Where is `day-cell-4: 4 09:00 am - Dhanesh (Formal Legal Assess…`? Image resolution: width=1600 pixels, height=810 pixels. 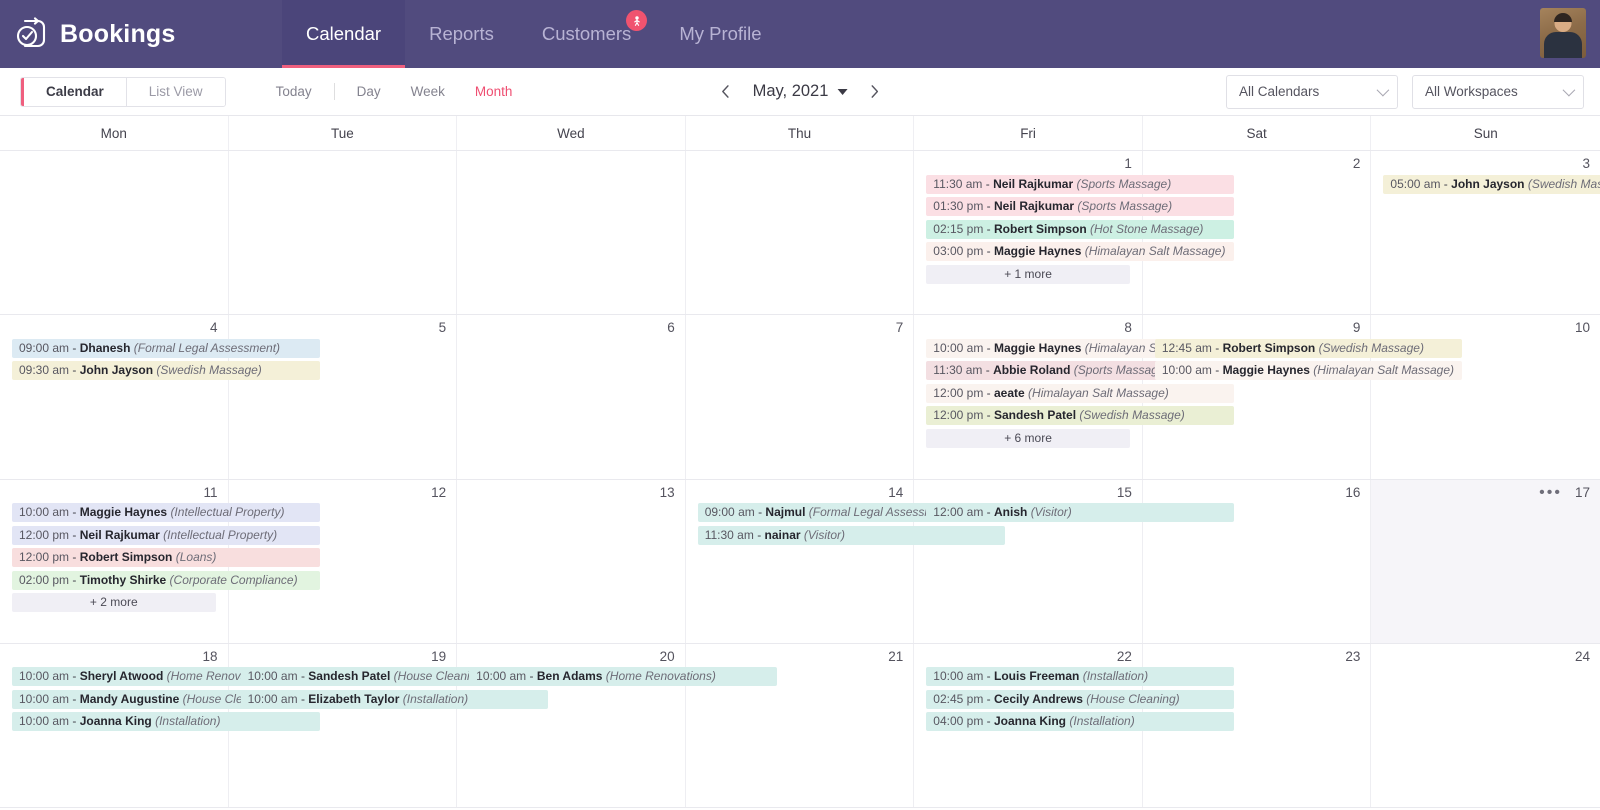
day-cell-4: 4 09:00 am - Dhanesh (Formal Legal Assess… is located at coordinates (160, 397).